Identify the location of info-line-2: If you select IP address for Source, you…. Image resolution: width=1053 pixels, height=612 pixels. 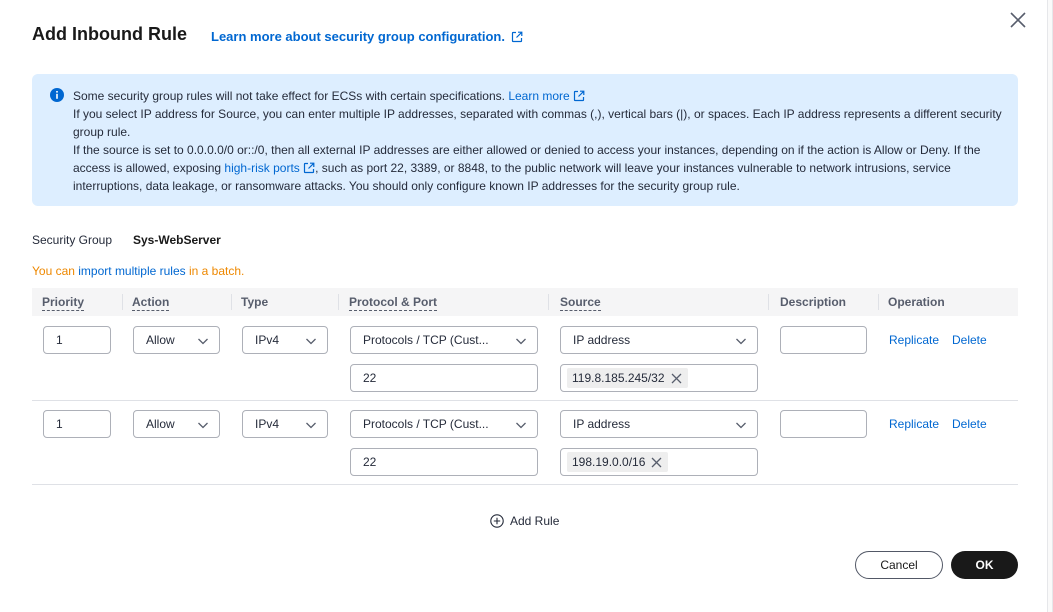
(537, 123).